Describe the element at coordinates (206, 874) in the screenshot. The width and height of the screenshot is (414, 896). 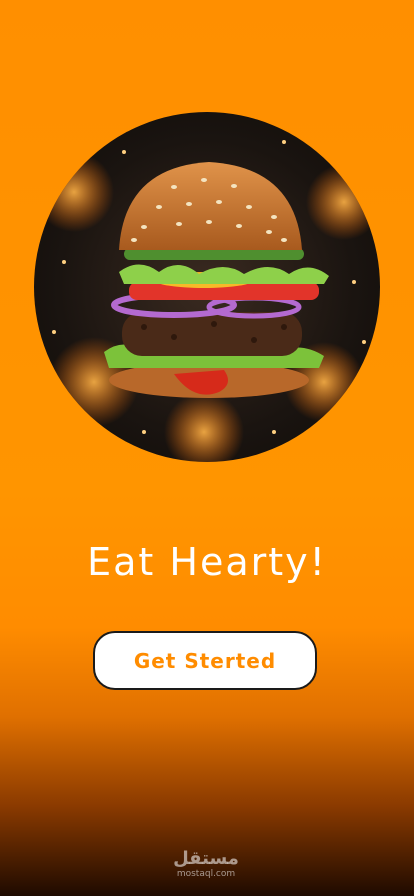
I see `watermark-domain: mostaql.com` at that location.